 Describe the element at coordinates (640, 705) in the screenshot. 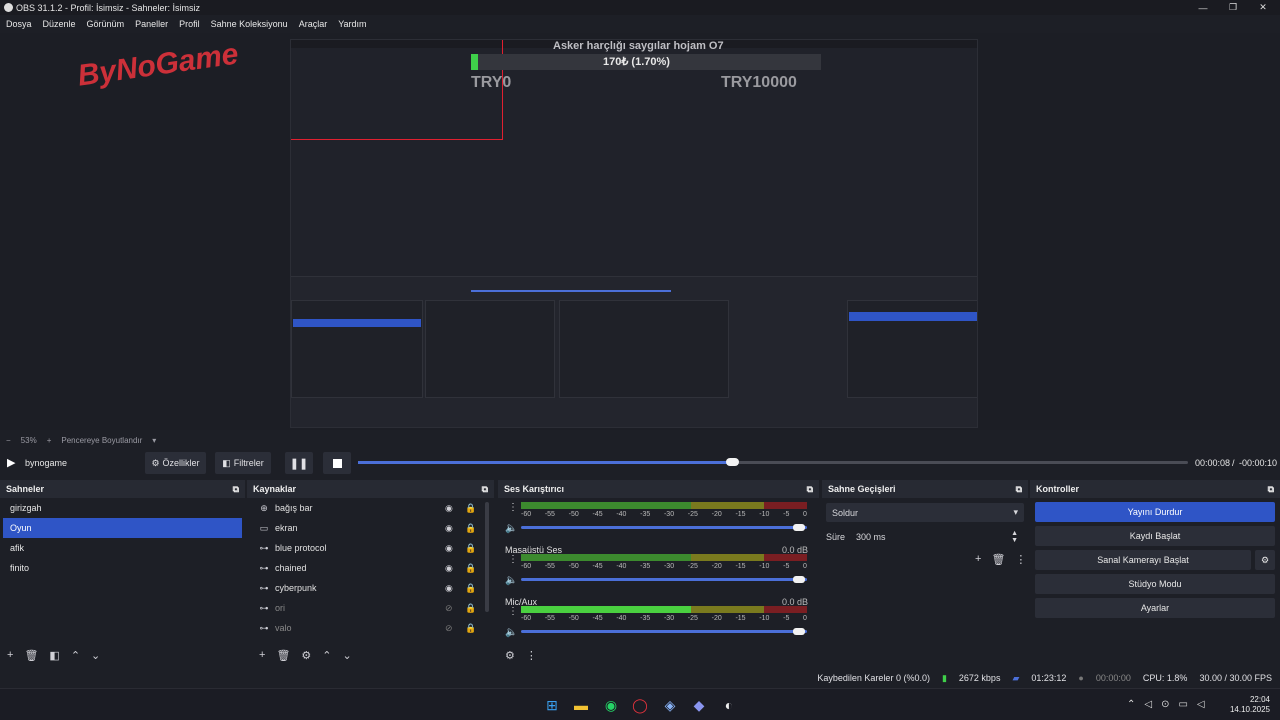

I see `opera-icon: ◯` at that location.